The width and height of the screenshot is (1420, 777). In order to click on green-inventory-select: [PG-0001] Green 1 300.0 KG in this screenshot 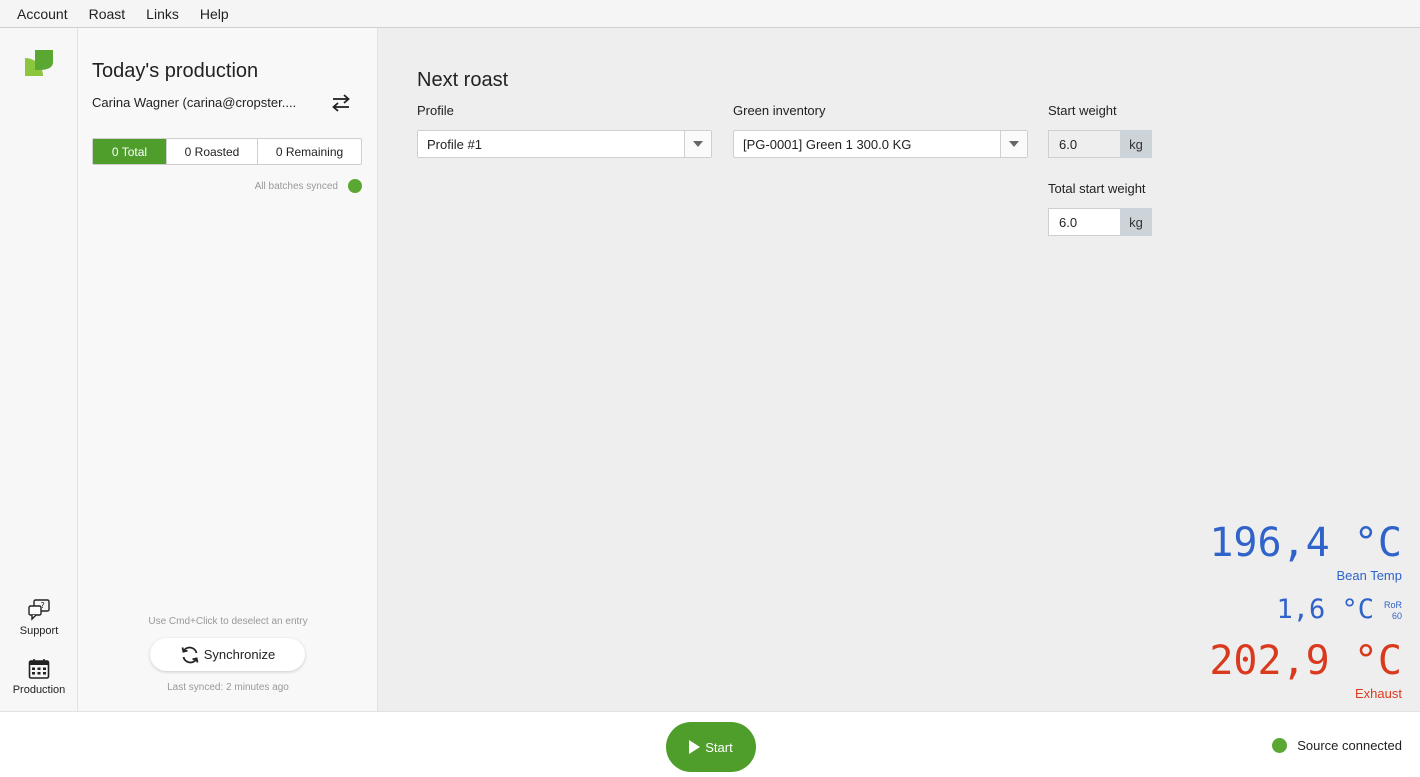, I will do `click(880, 144)`.